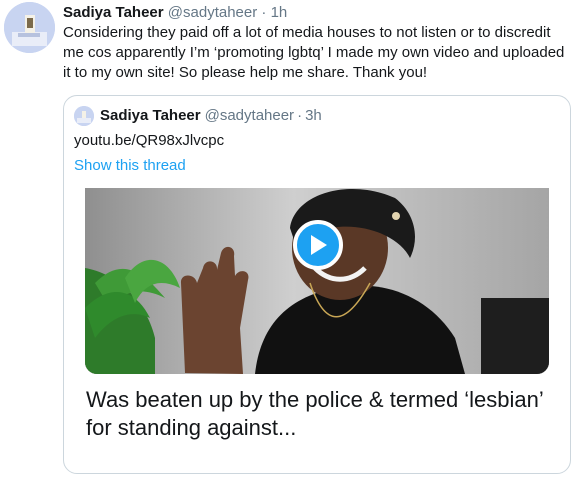  I want to click on quoted-timestamp: 3h, so click(313, 116).